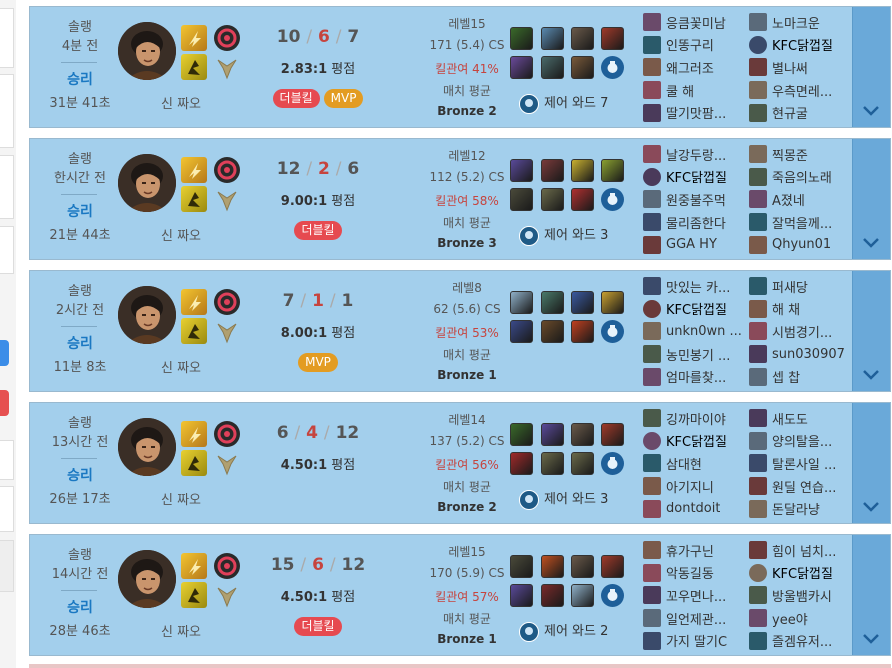 The width and height of the screenshot is (892, 668). Describe the element at coordinates (690, 67) in the screenshot. I see `player-name: 왜그러조` at that location.